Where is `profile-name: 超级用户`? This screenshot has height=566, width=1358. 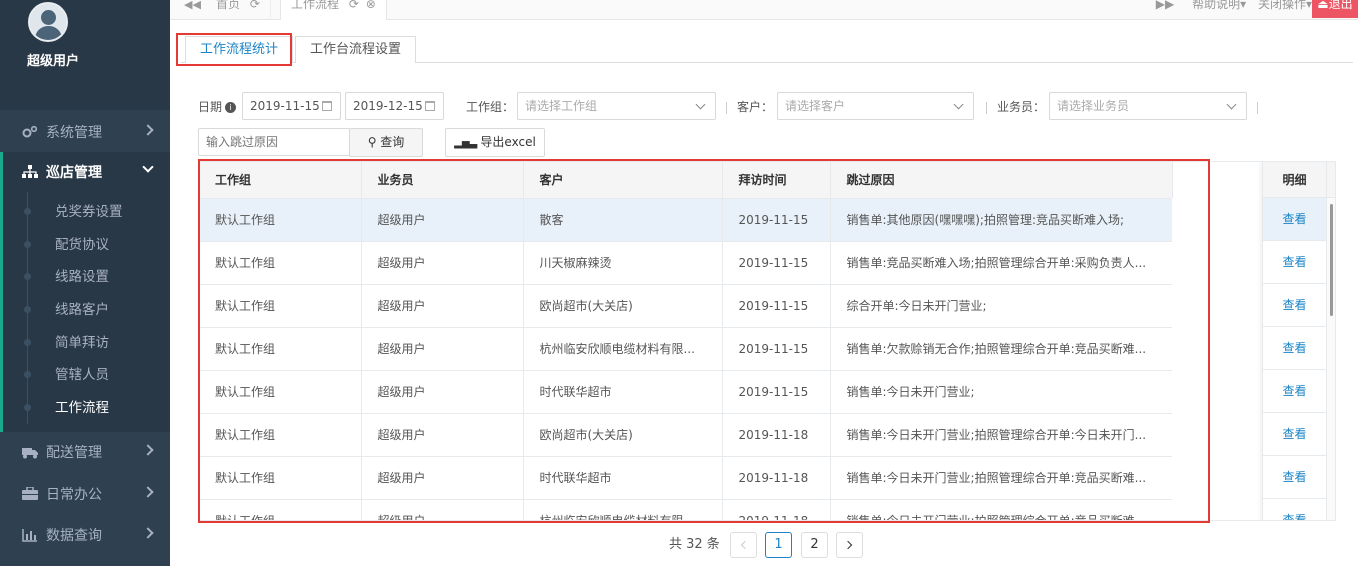
profile-name: 超级用户 is located at coordinates (53, 59).